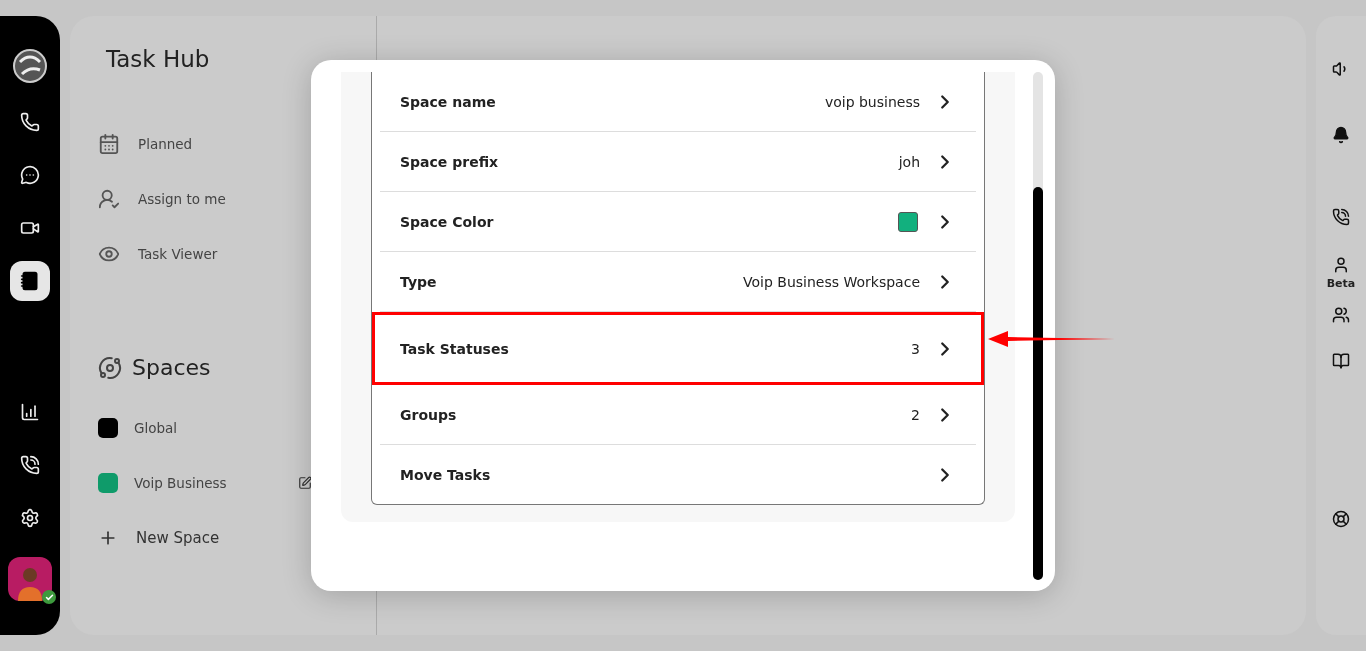 Image resolution: width=1366 pixels, height=651 pixels. I want to click on new-space-button: New Space, so click(178, 537).